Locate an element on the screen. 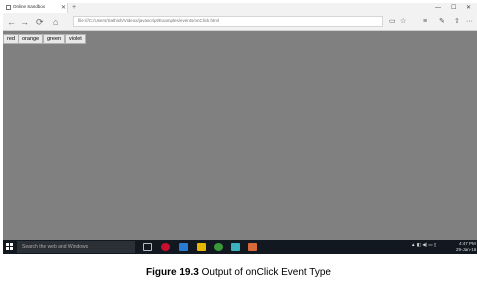 The height and width of the screenshot is (285, 477). tab-title: Online Sandbox is located at coordinates (29, 6).